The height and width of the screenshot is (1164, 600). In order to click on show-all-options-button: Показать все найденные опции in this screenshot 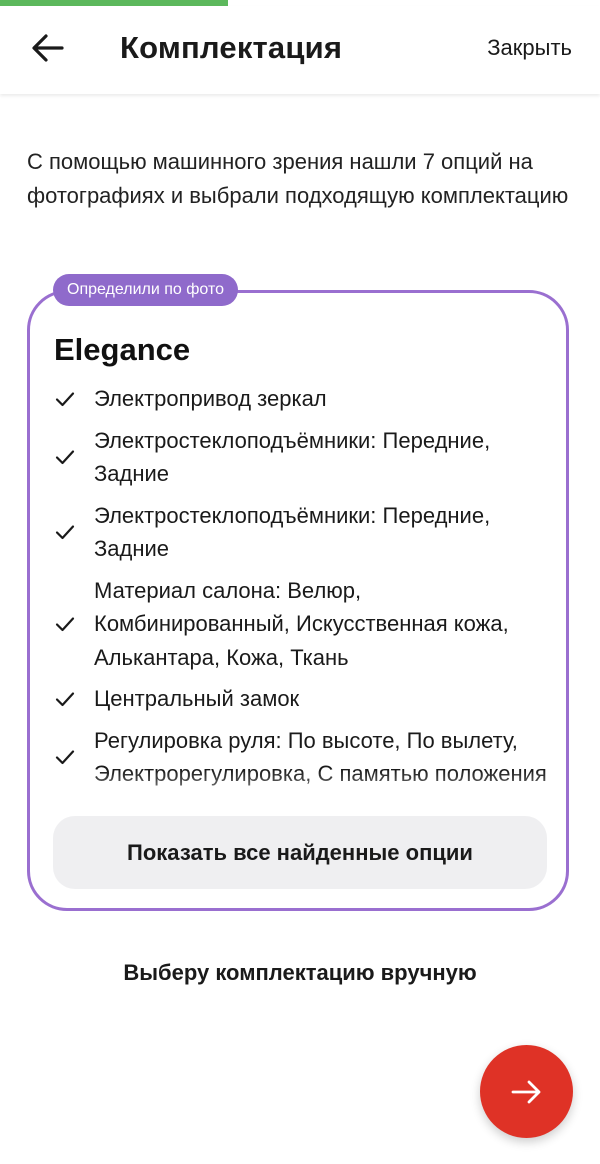, I will do `click(300, 852)`.